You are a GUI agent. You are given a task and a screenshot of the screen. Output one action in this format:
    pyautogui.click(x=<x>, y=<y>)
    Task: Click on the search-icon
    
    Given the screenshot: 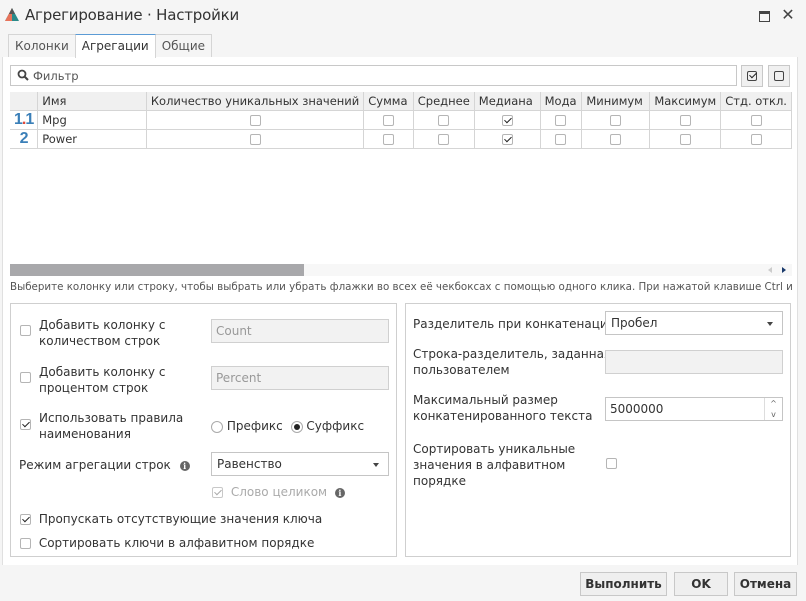 What is the action you would take?
    pyautogui.click(x=23, y=75)
    